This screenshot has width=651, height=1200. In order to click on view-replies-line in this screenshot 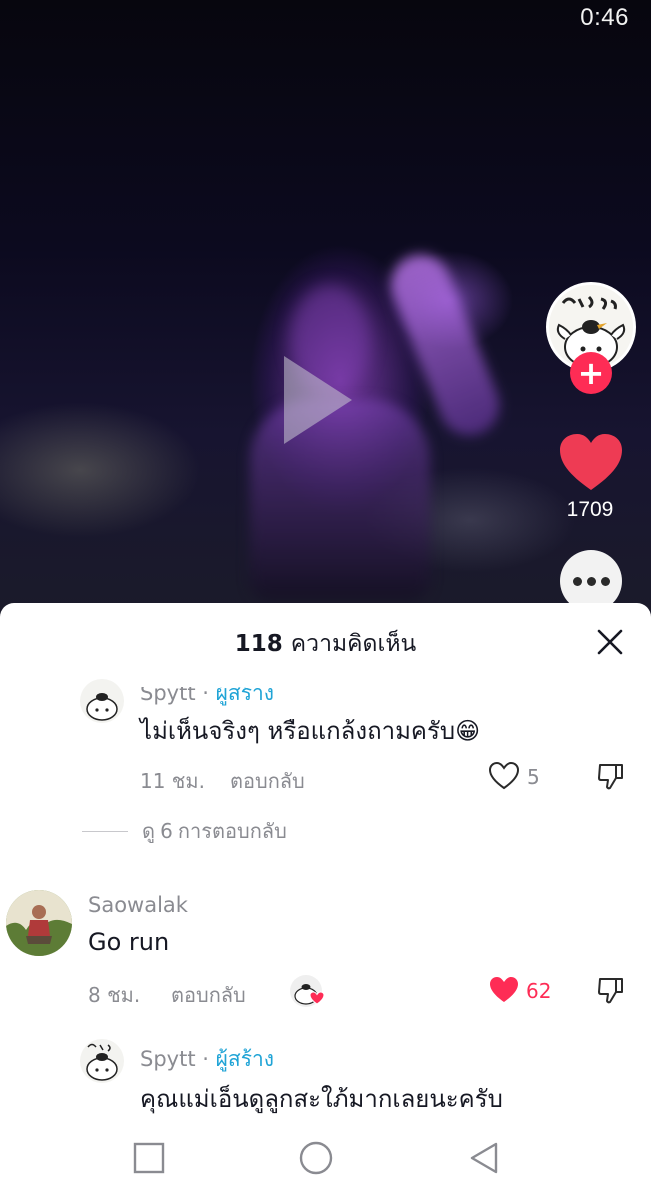, I will do `click(105, 831)`.